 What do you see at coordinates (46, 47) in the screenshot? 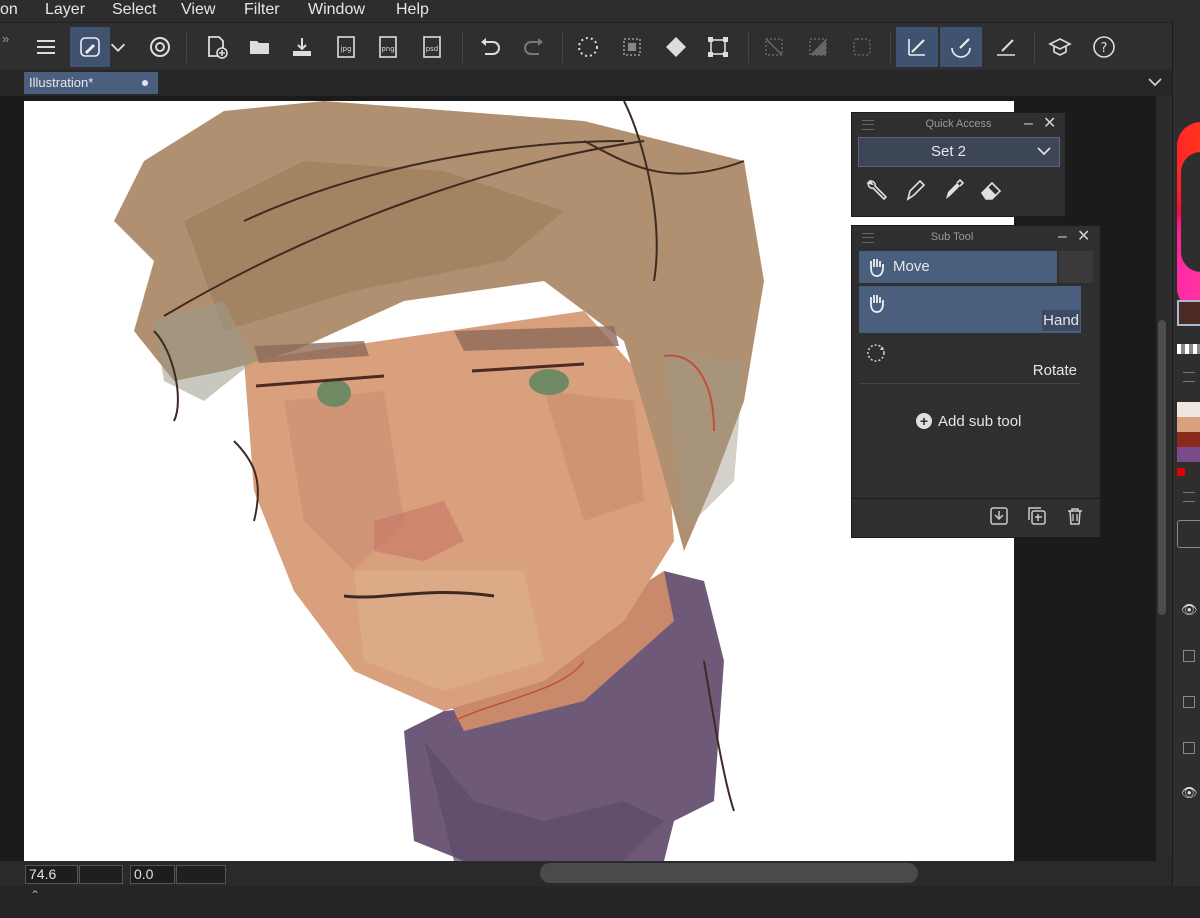
I see `menu-icon` at bounding box center [46, 47].